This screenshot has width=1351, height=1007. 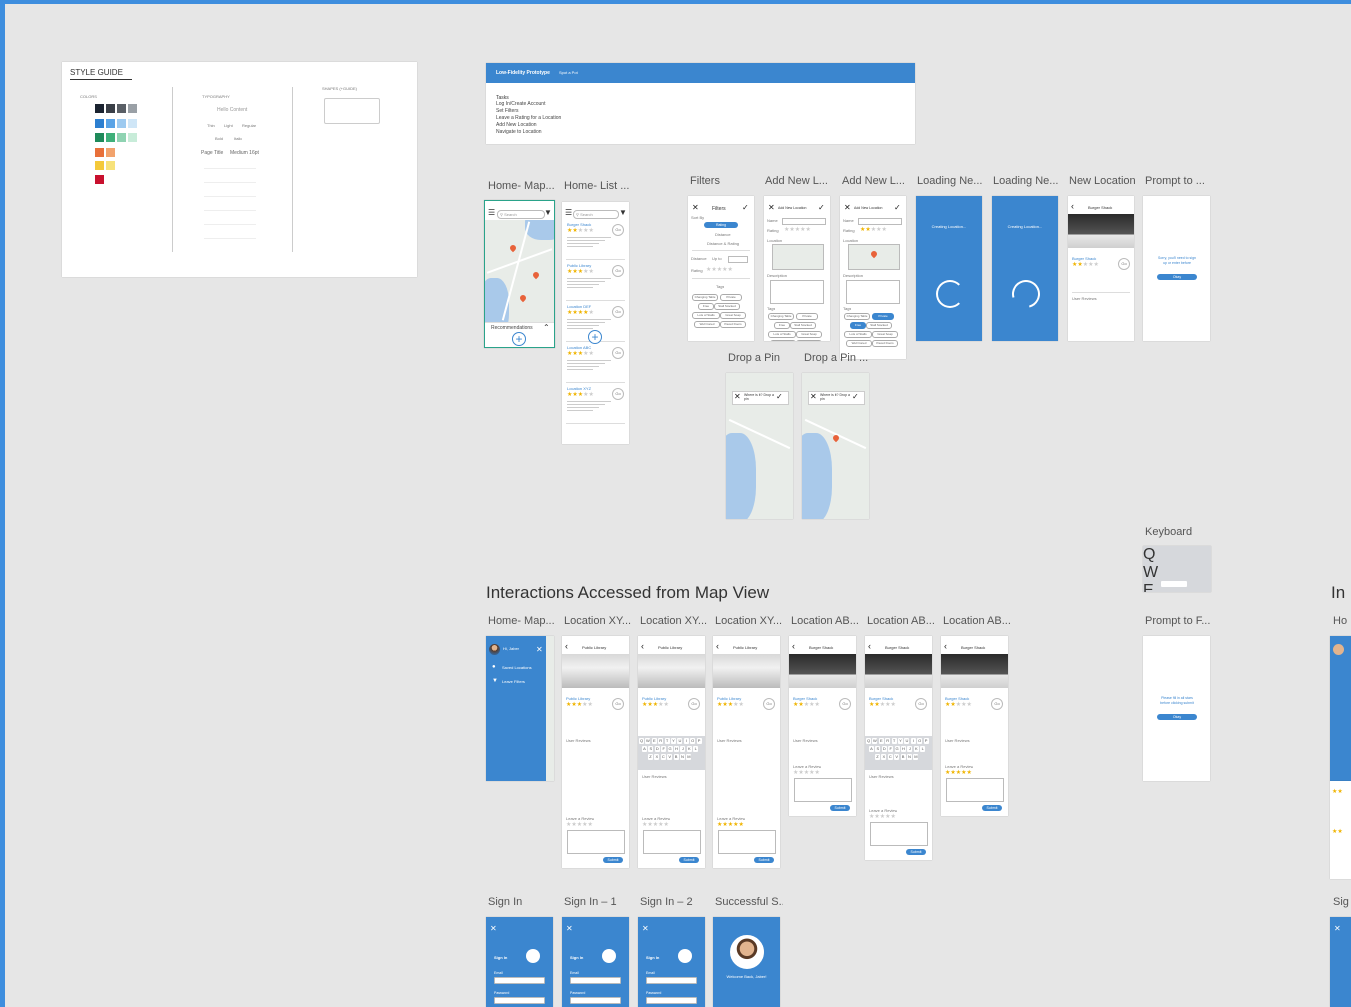 What do you see at coordinates (661, 741) in the screenshot?
I see `keyboard-key: R` at bounding box center [661, 741].